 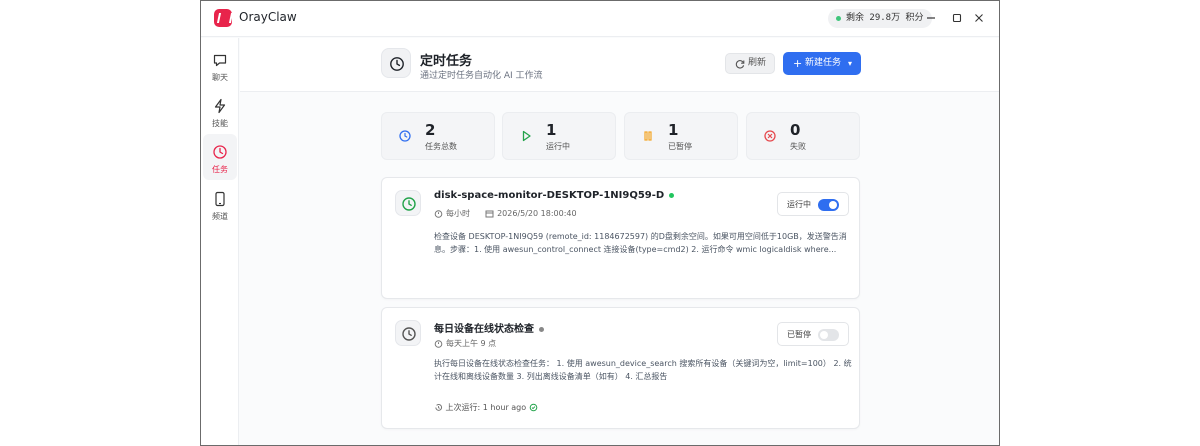 What do you see at coordinates (220, 241) in the screenshot?
I see `sidebar: 聊天 技能 任务 频道` at bounding box center [220, 241].